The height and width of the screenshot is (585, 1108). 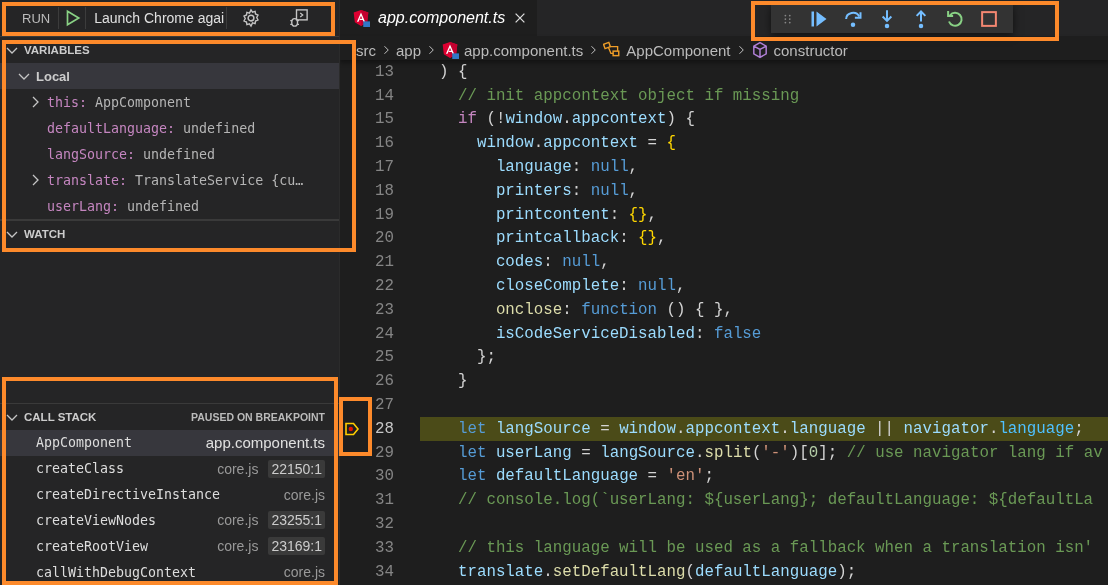 I want to click on editor-tab: app.component.ts, so click(x=439, y=18).